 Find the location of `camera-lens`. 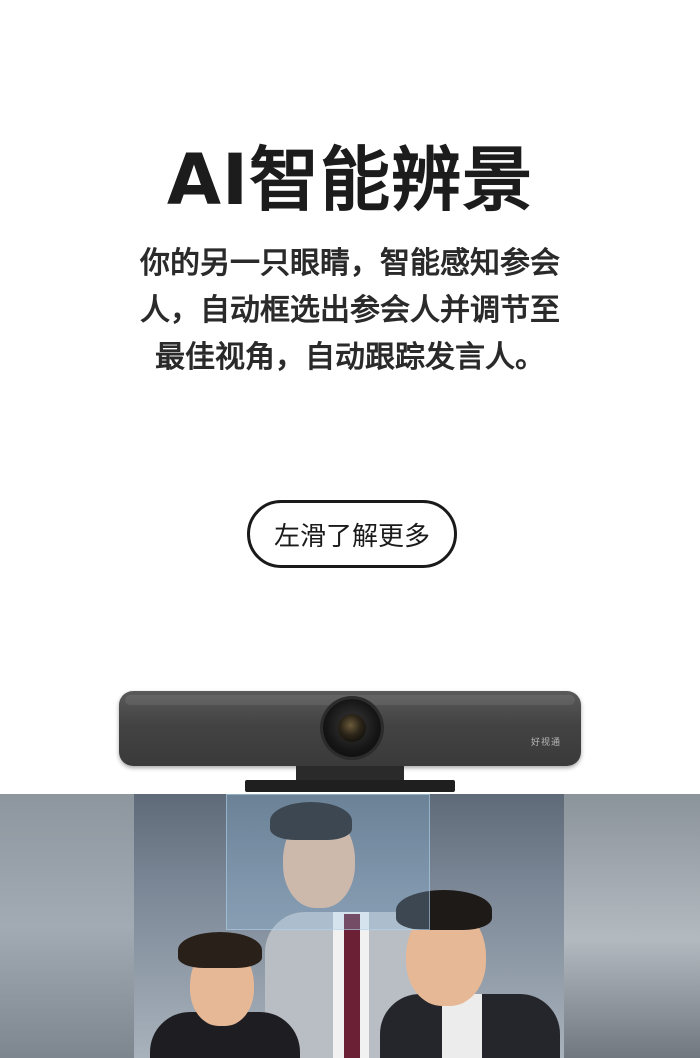

camera-lens is located at coordinates (352, 728).